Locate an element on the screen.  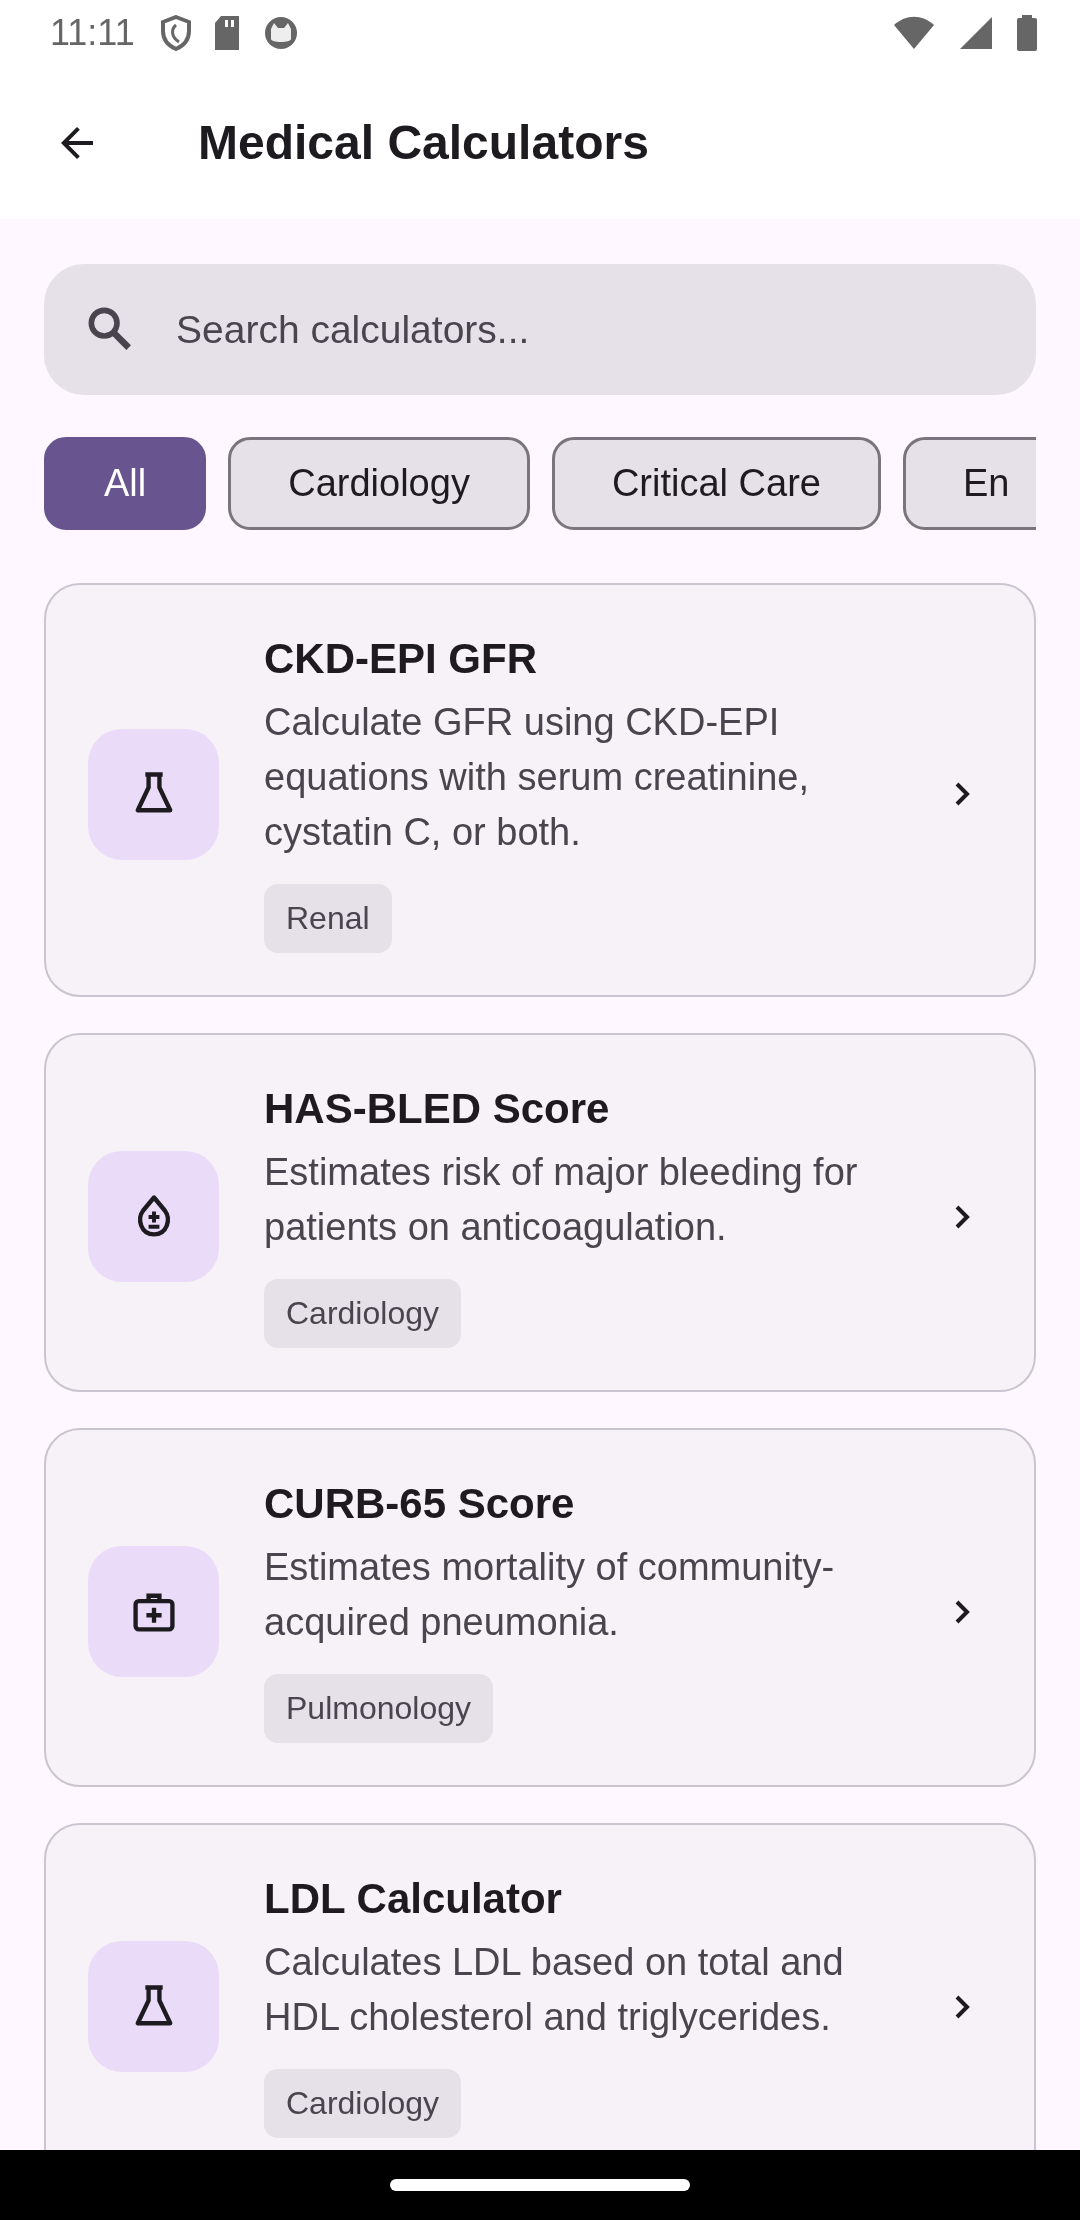
filter-chip: Critical Care is located at coordinates (716, 483).